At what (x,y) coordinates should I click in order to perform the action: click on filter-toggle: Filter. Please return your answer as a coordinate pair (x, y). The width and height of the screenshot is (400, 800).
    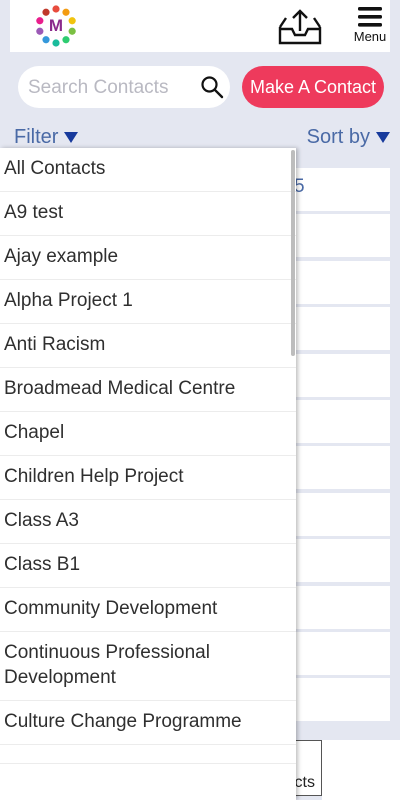
    Looking at the image, I should click on (46, 137).